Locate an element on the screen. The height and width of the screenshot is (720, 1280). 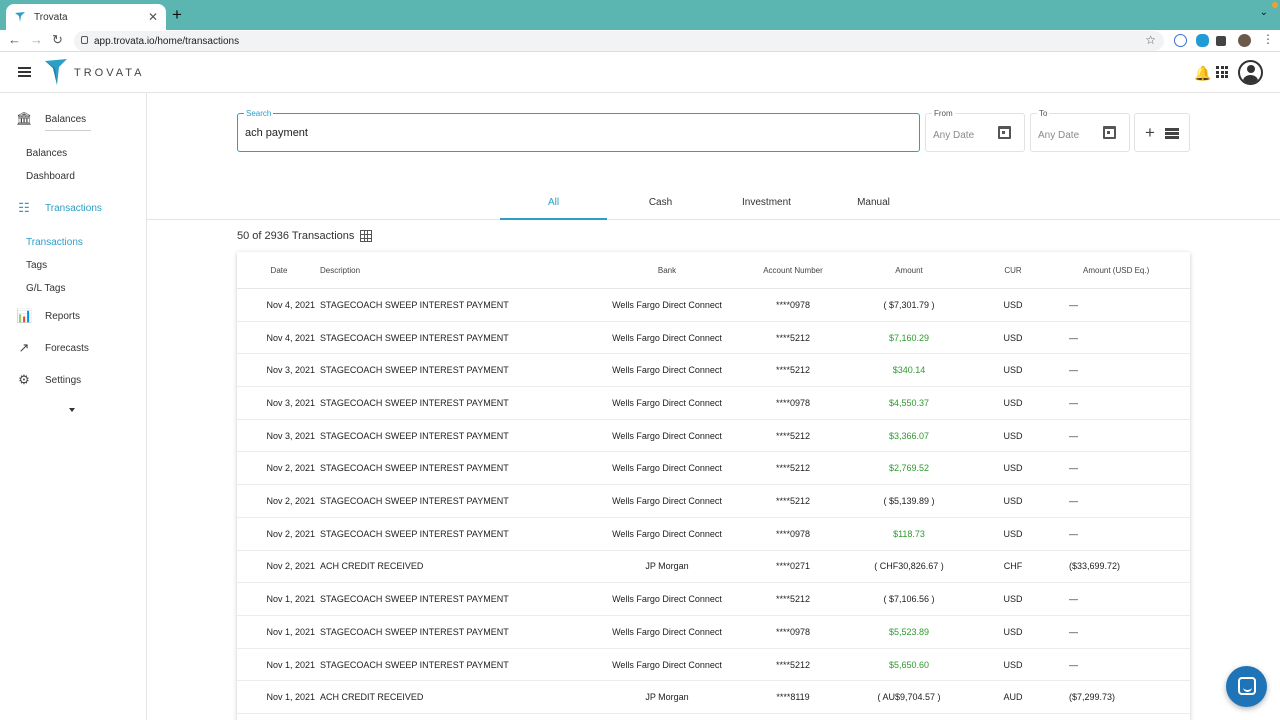
browser-menu-icon: ⋮ is located at coordinates (1268, 39).